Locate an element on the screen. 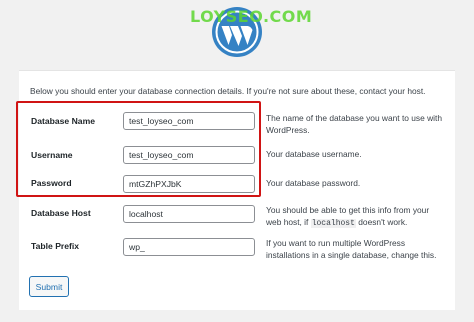  username-label: Username is located at coordinates (52, 155).